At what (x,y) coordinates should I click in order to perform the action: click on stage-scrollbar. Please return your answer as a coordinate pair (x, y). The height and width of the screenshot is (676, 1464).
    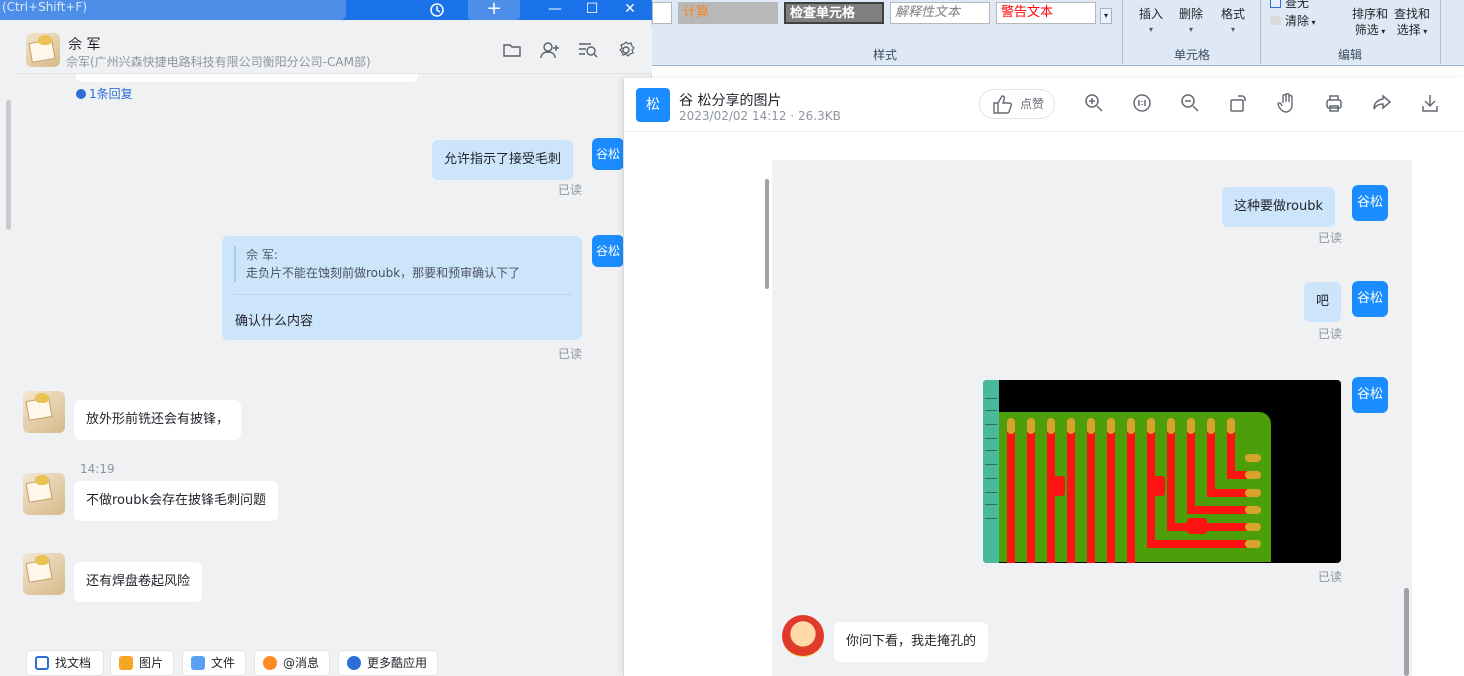
    Looking at the image, I should click on (767, 234).